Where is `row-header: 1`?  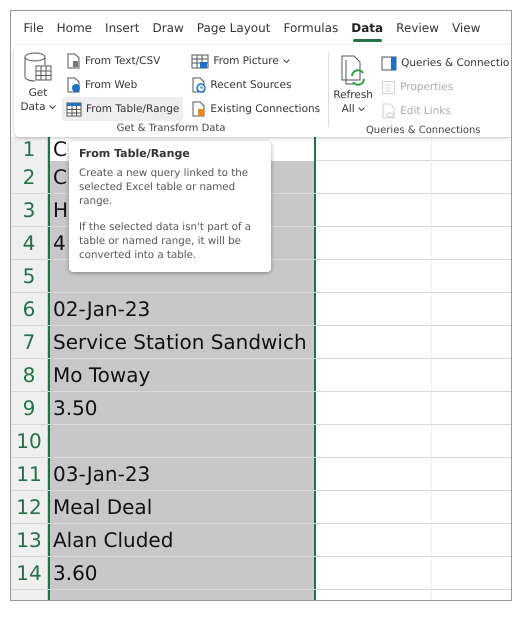 row-header: 1 is located at coordinates (29, 149).